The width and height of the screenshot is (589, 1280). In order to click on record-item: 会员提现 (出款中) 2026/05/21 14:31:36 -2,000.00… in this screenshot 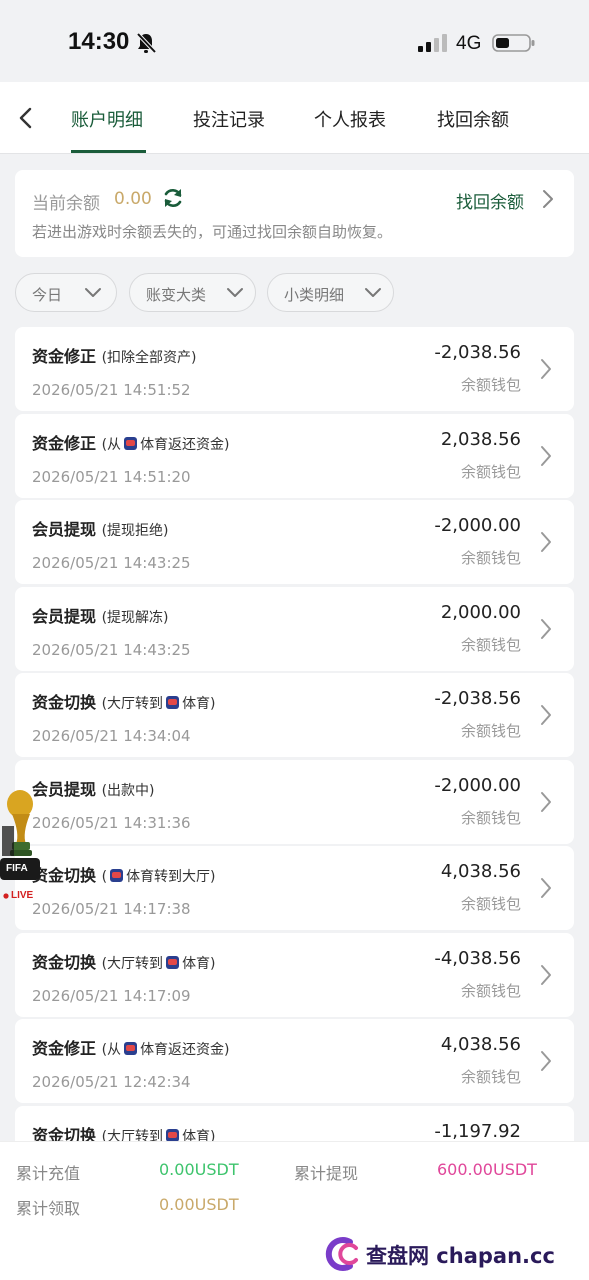, I will do `click(294, 802)`.